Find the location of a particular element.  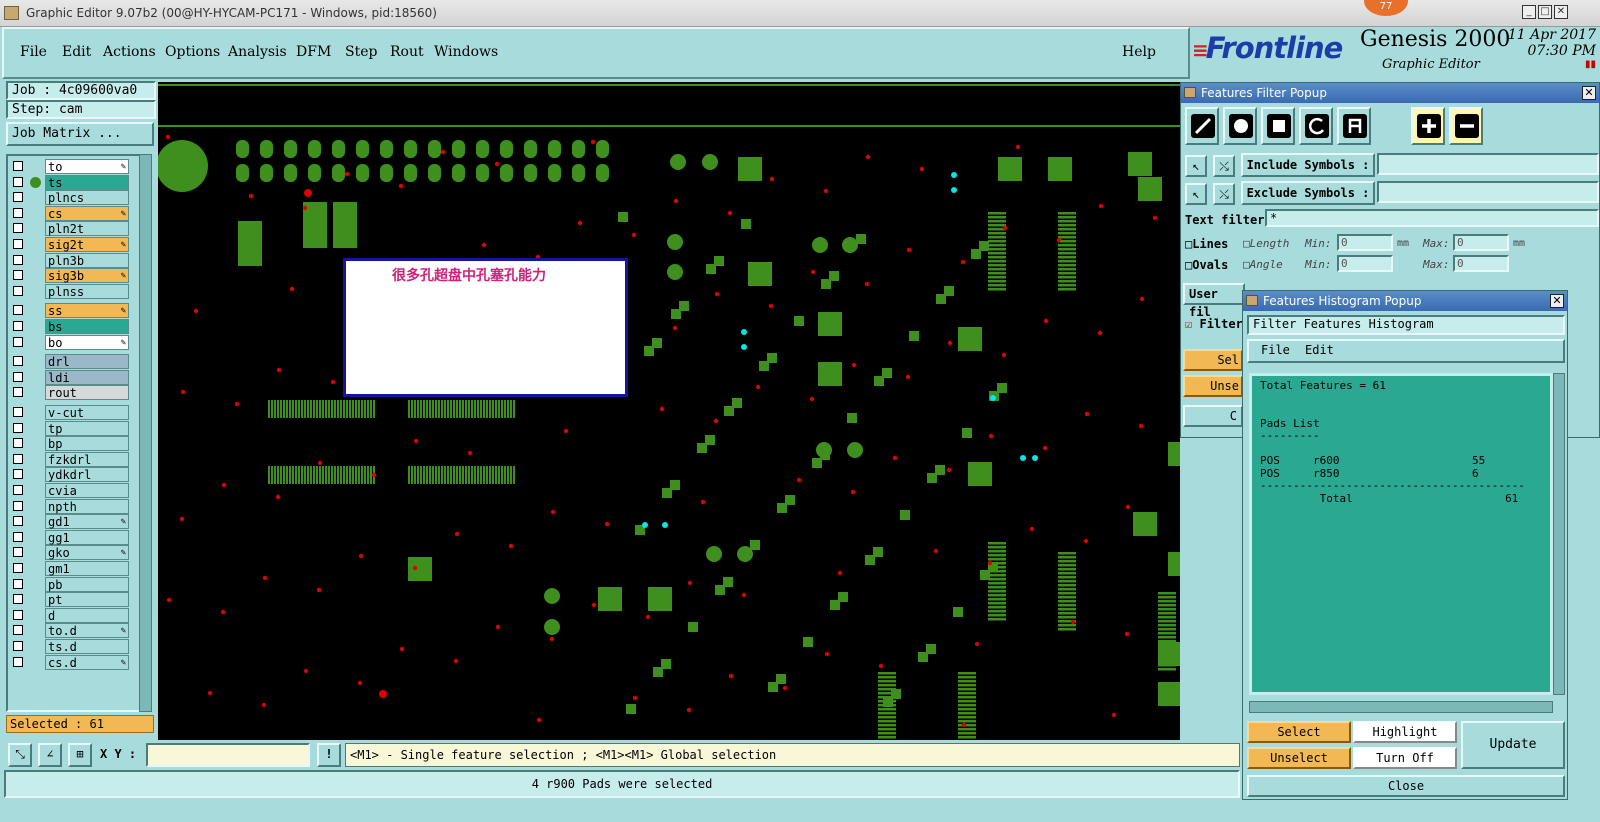

menu-rout: Rout is located at coordinates (407, 52).